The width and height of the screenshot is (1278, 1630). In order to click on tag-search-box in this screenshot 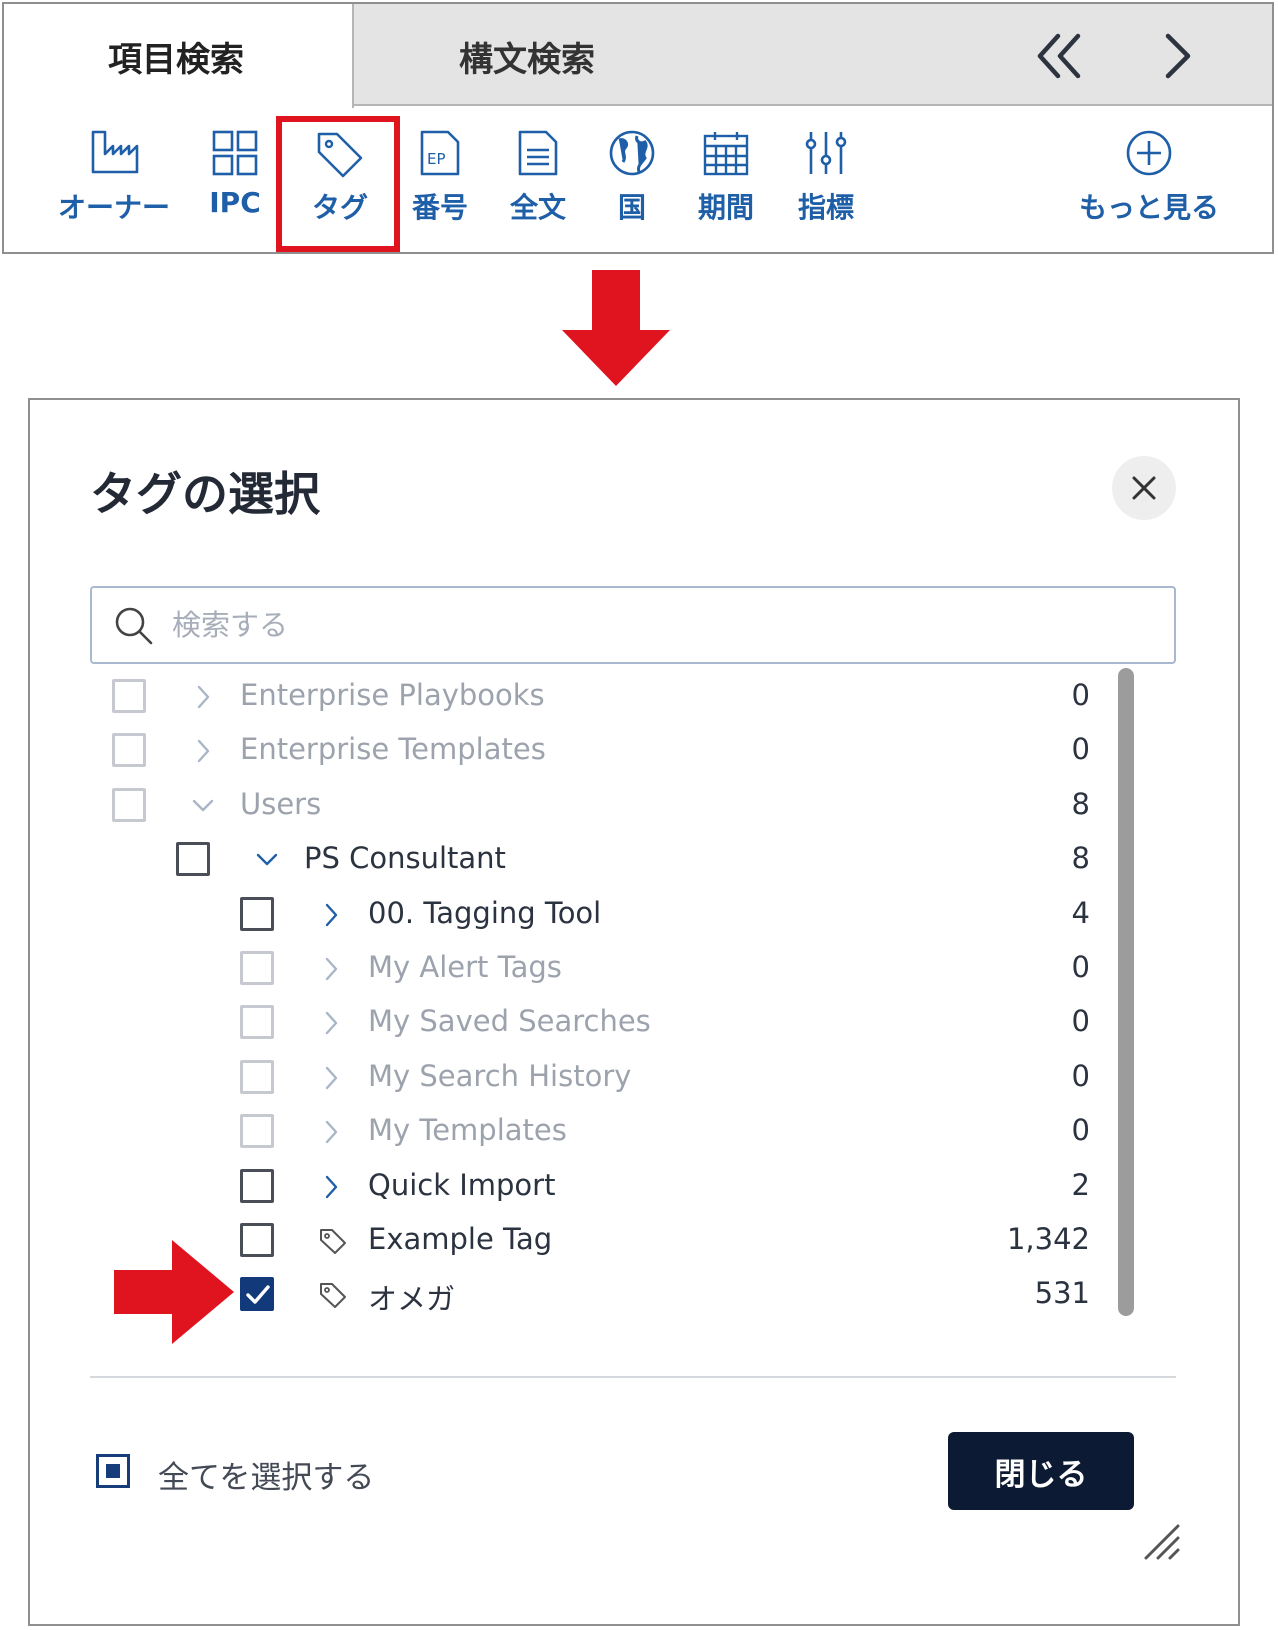, I will do `click(633, 625)`.